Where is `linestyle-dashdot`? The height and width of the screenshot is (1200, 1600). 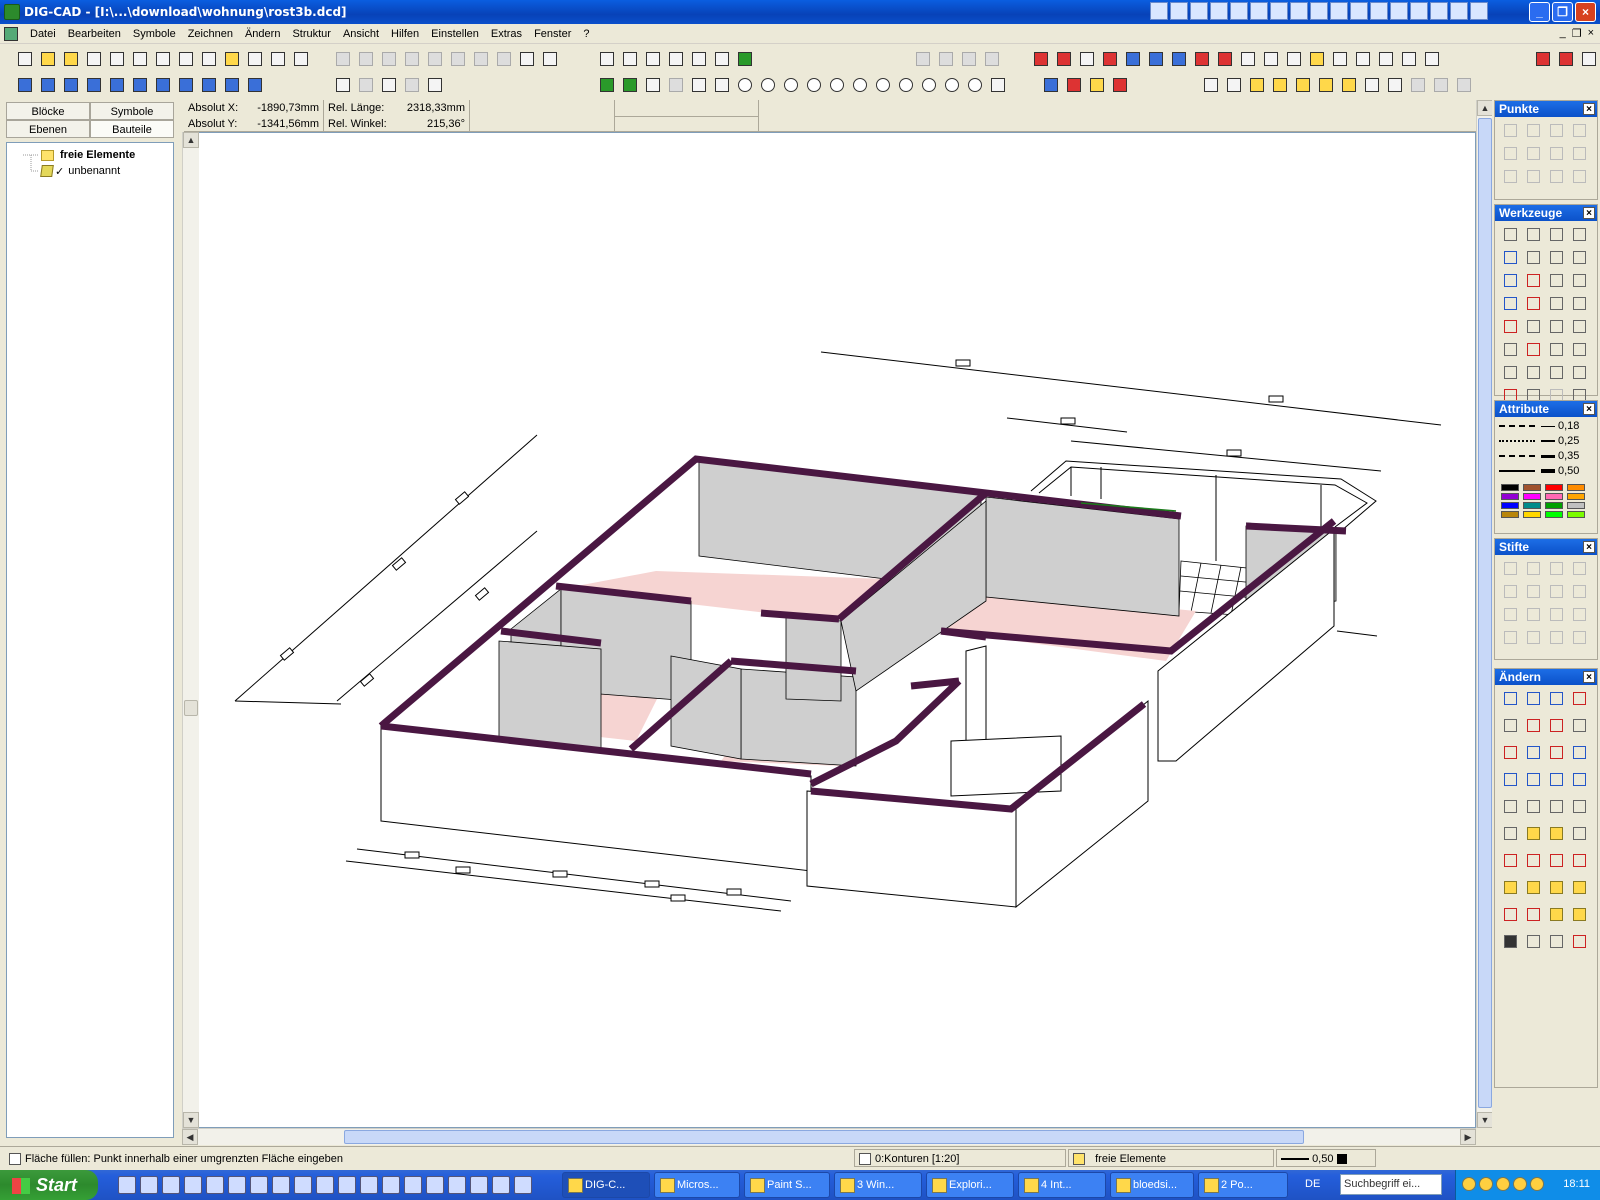
linestyle-dashdot is located at coordinates (1517, 456).